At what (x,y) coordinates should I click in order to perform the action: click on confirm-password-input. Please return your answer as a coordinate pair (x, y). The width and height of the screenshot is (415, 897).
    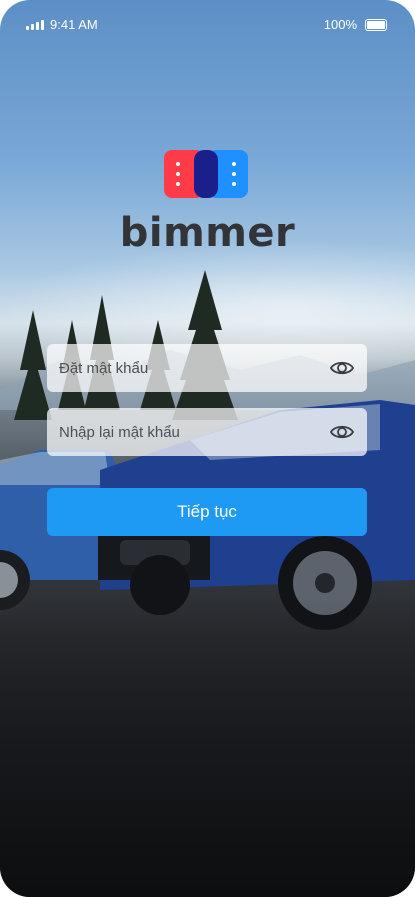
    Looking at the image, I should click on (188, 432).